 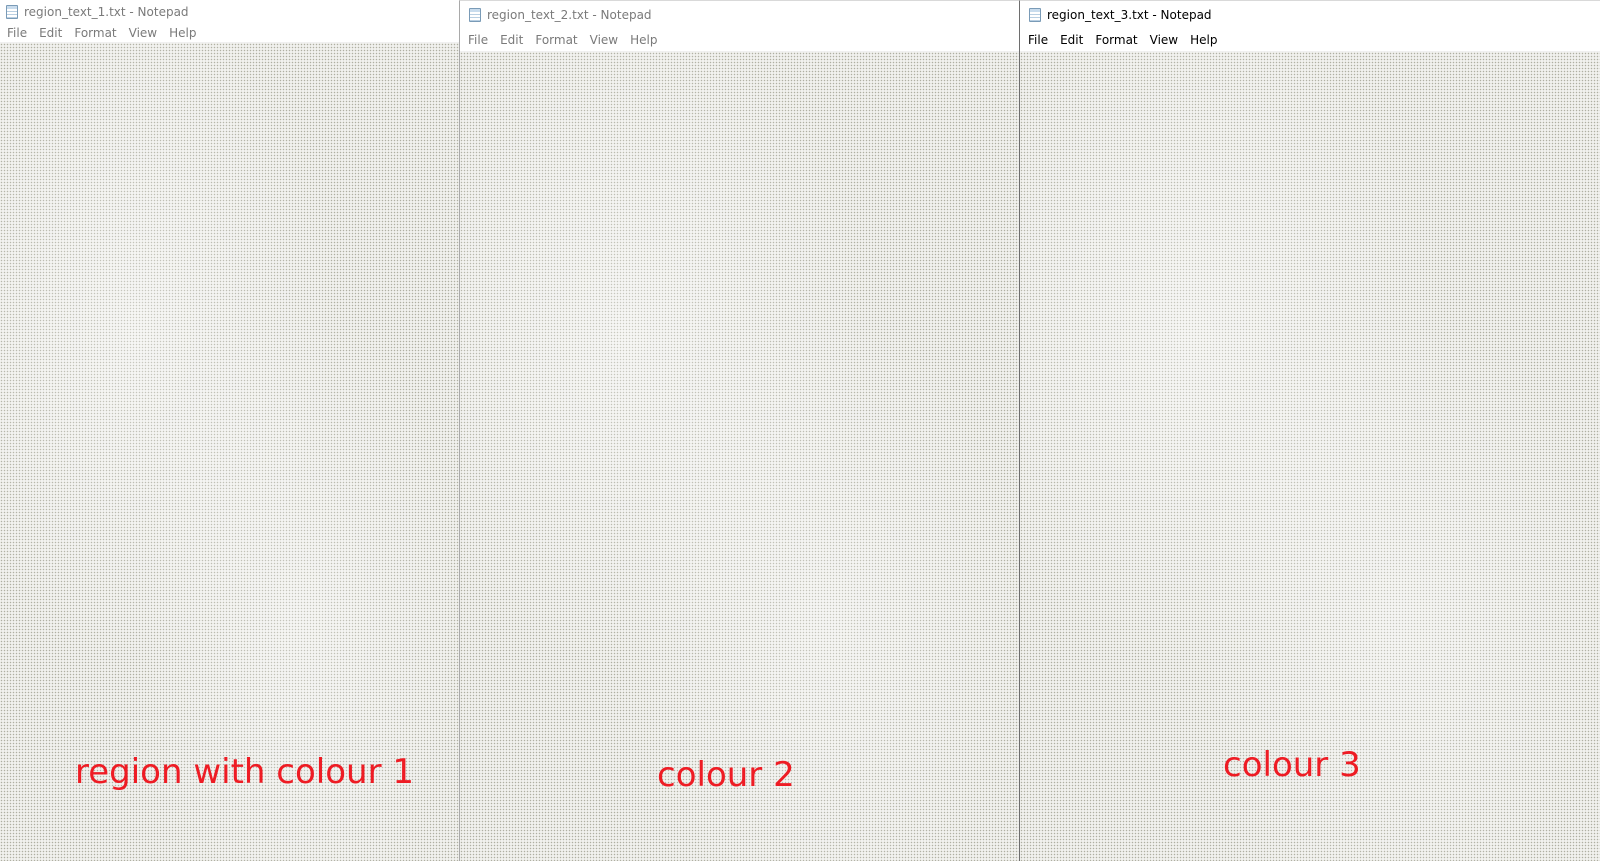 I want to click on annotation-label-3: colour 3, so click(x=1292, y=765).